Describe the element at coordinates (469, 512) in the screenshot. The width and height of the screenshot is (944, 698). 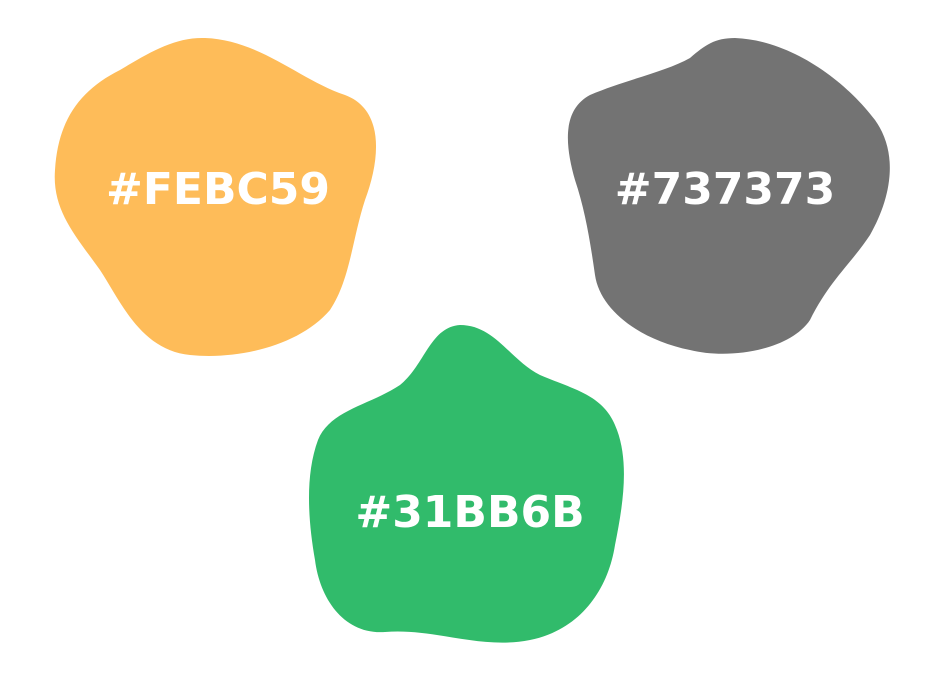
I see `swatch-green-label: #31BB6B` at that location.